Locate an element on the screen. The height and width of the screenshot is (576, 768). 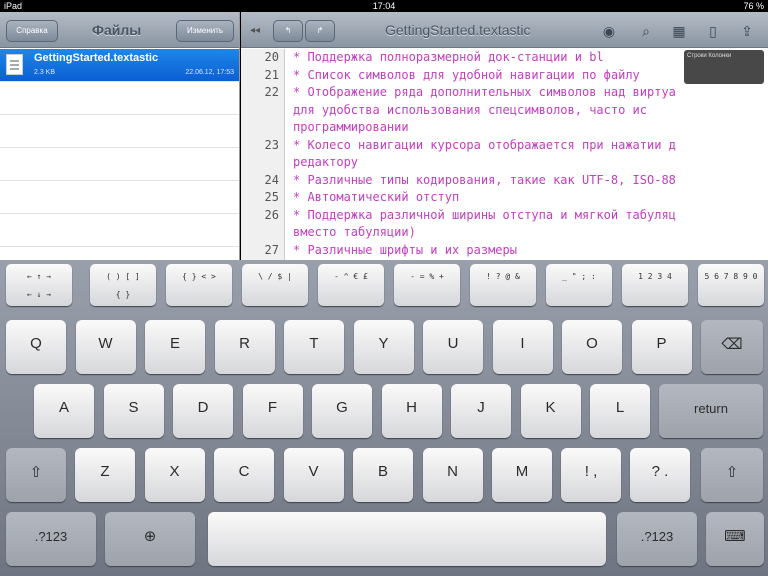
line-number: 26 is located at coordinates (271, 214).